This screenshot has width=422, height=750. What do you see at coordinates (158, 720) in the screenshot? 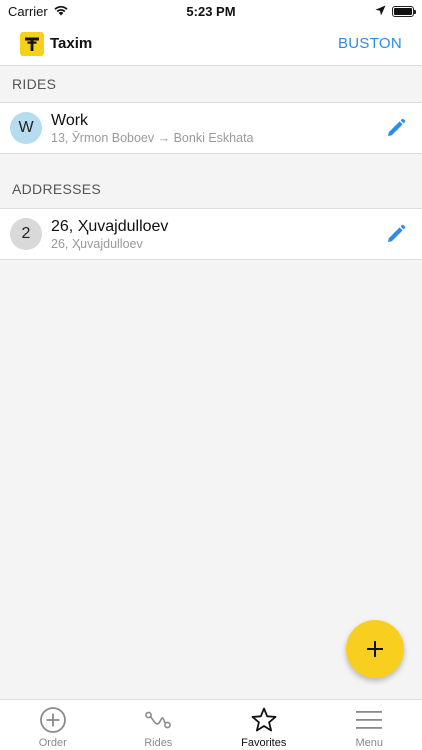
I see `route-icon` at bounding box center [158, 720].